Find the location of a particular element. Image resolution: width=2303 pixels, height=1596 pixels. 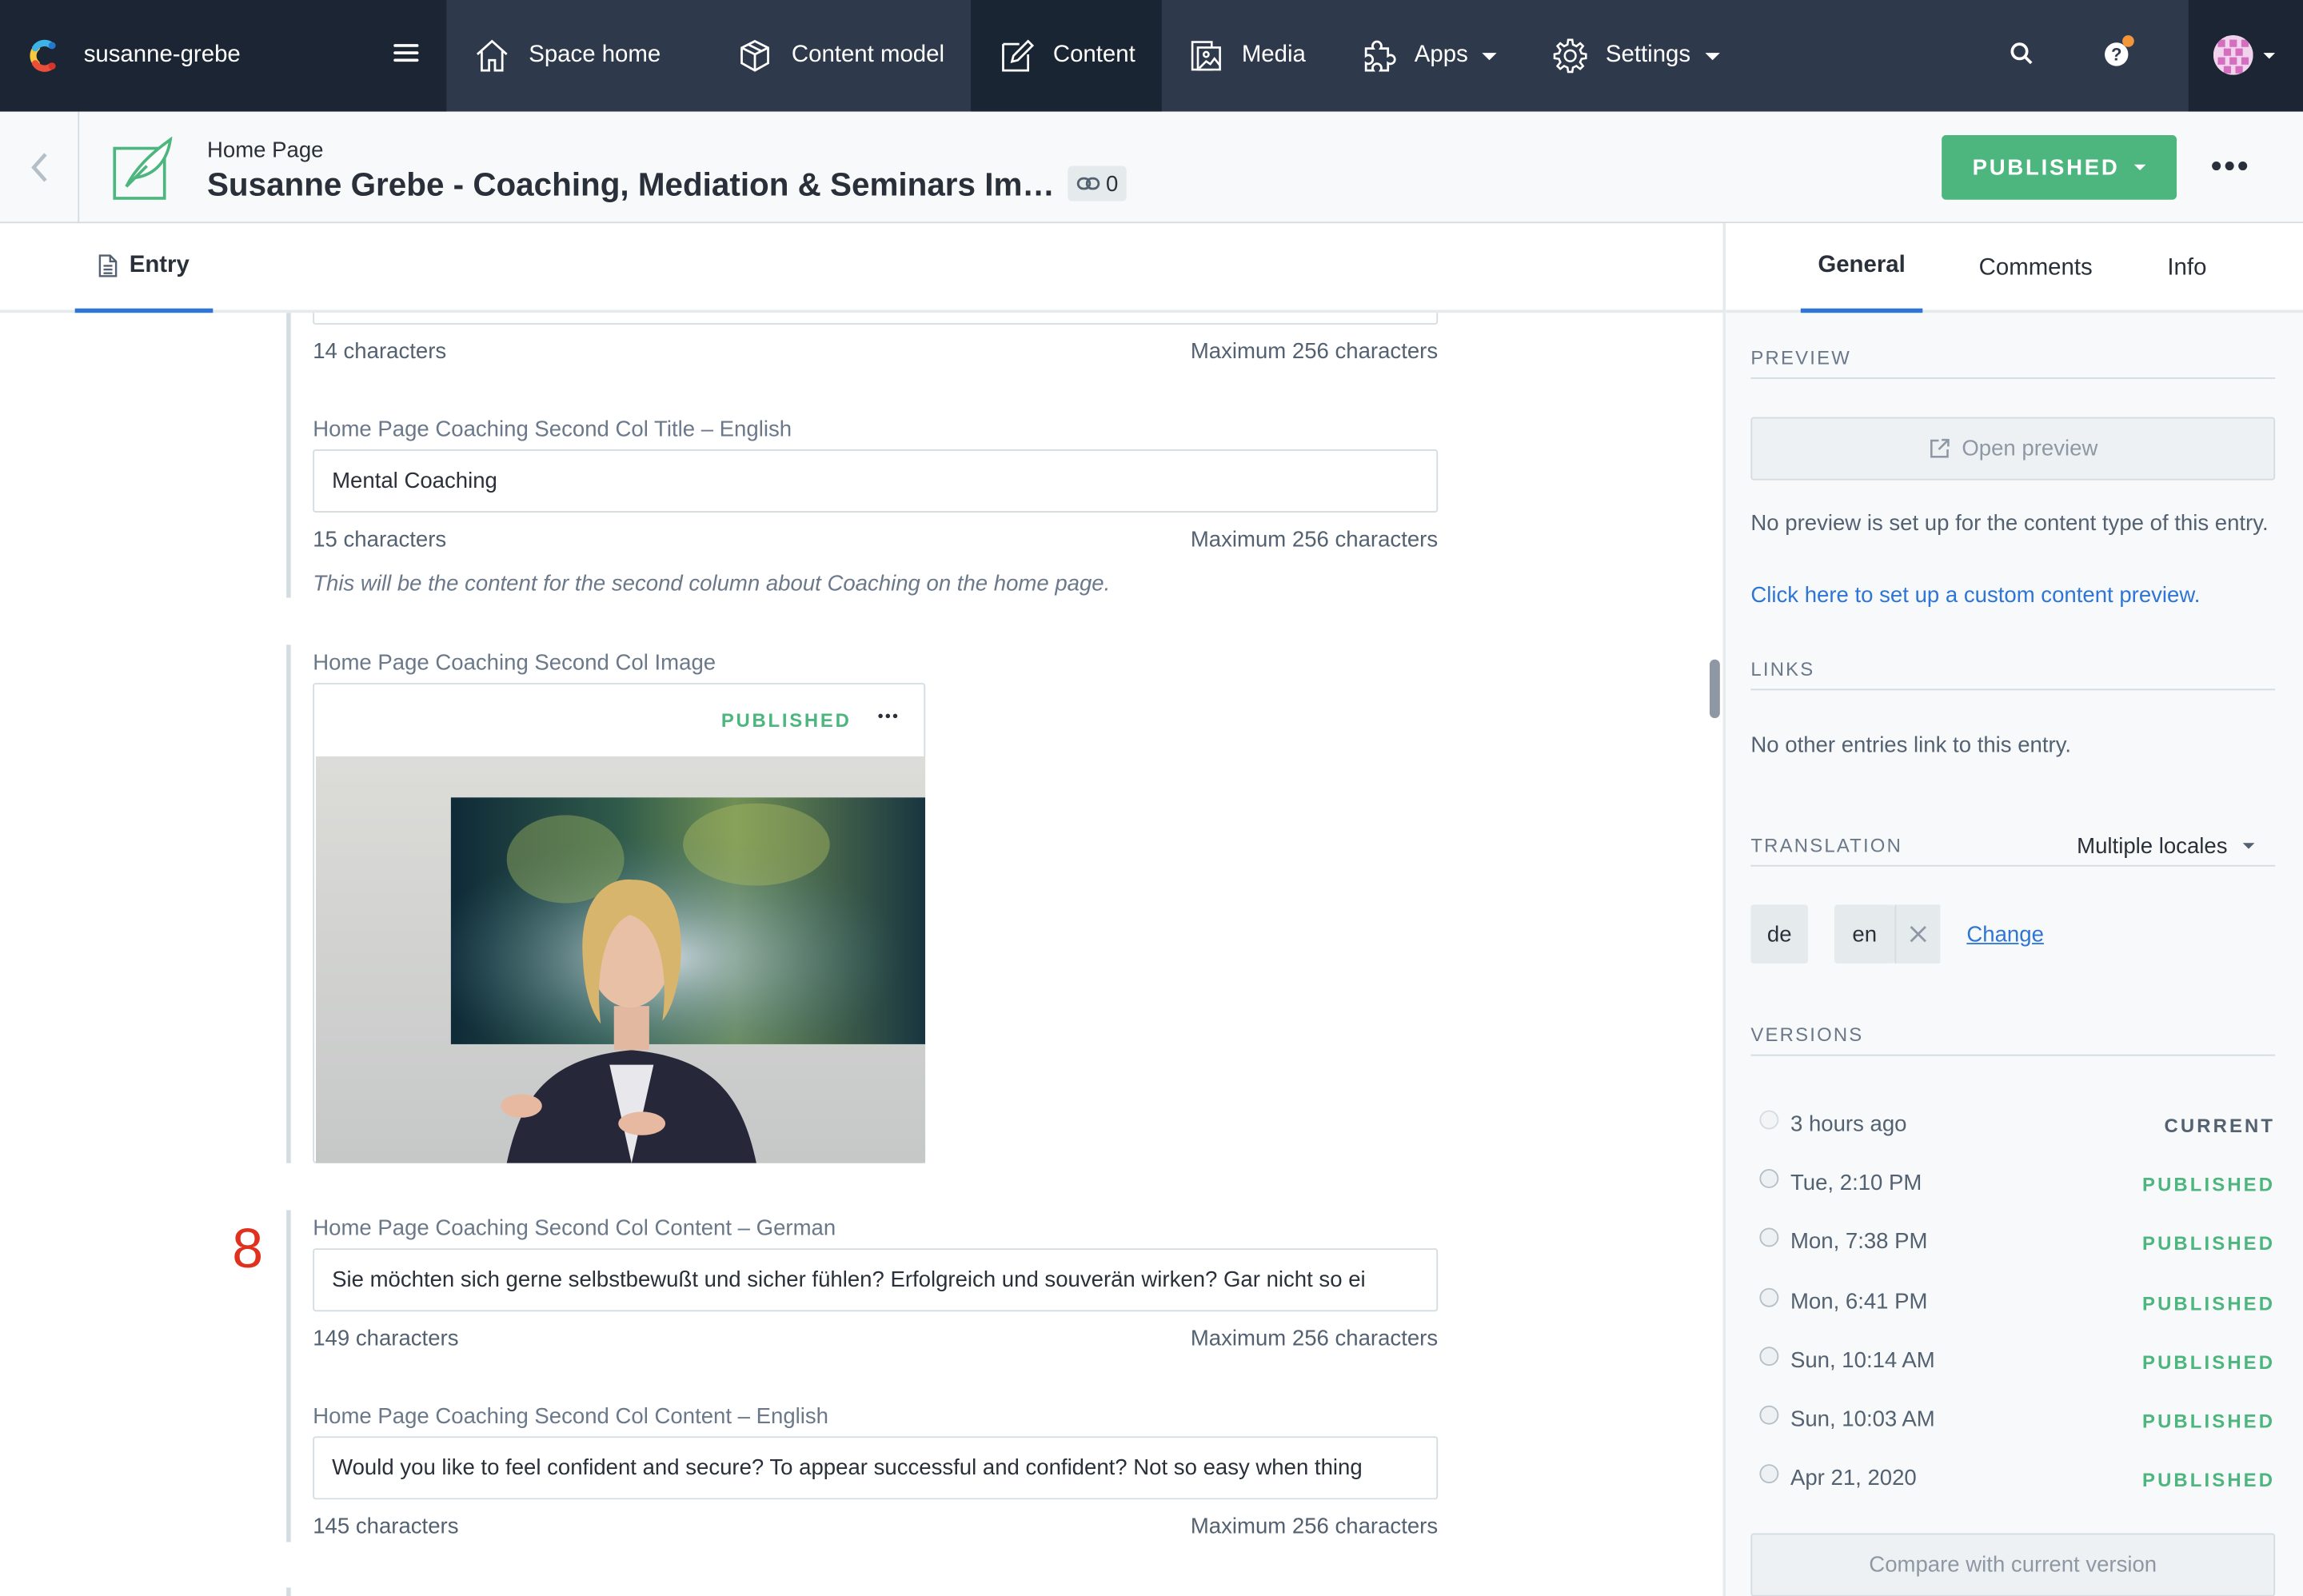

nav-label-space-home: Space home is located at coordinates (595, 55).